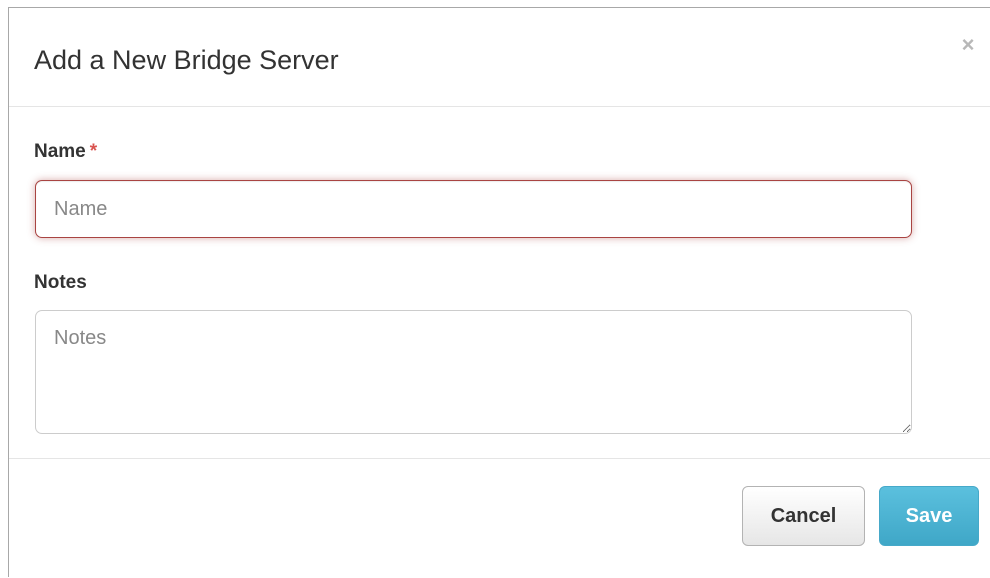 The image size is (990, 578). I want to click on cancel-button: Cancel, so click(803, 516).